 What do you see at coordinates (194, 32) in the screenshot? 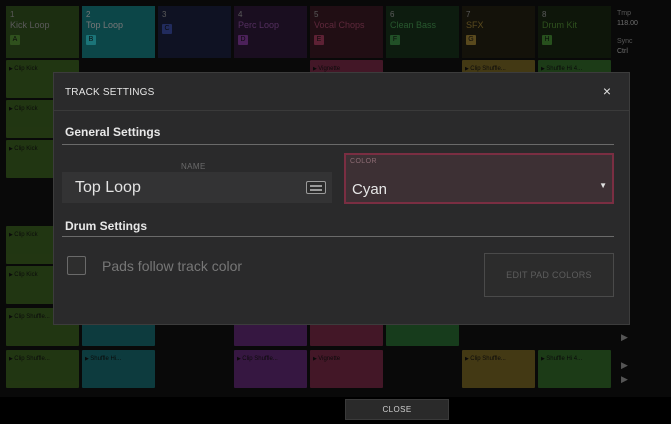
I see `track-header-3: 3 C` at bounding box center [194, 32].